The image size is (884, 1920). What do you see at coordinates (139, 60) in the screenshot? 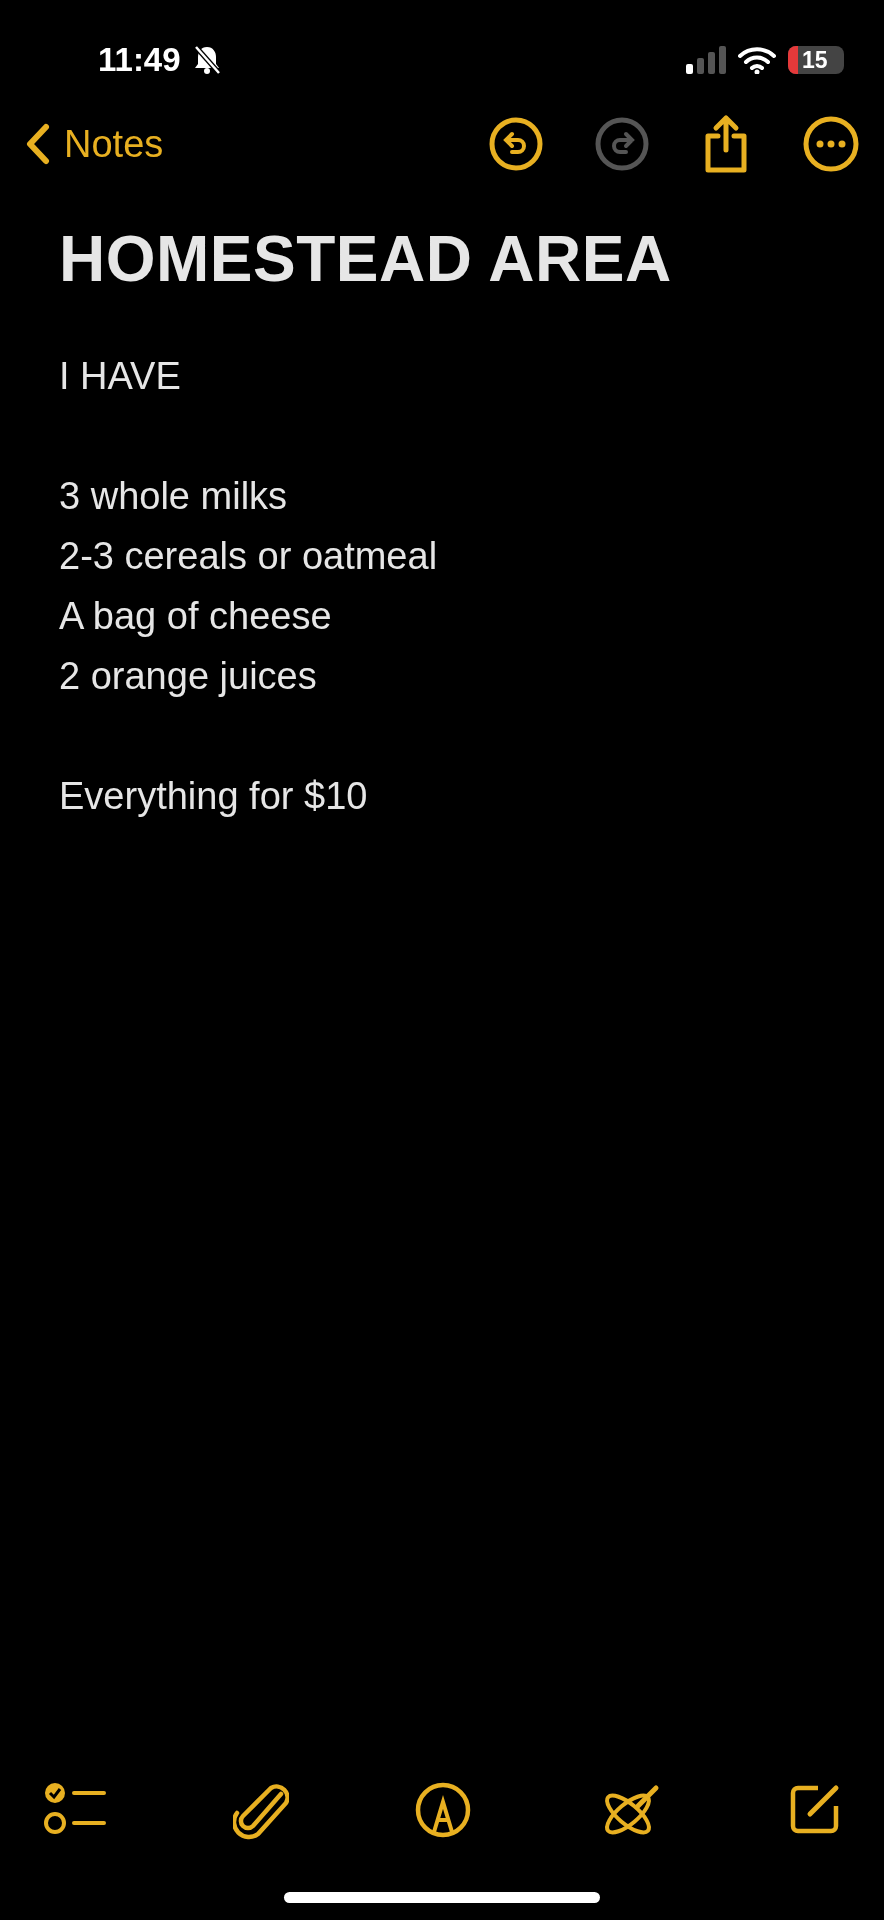
I see `clock-time: 11:49` at bounding box center [139, 60].